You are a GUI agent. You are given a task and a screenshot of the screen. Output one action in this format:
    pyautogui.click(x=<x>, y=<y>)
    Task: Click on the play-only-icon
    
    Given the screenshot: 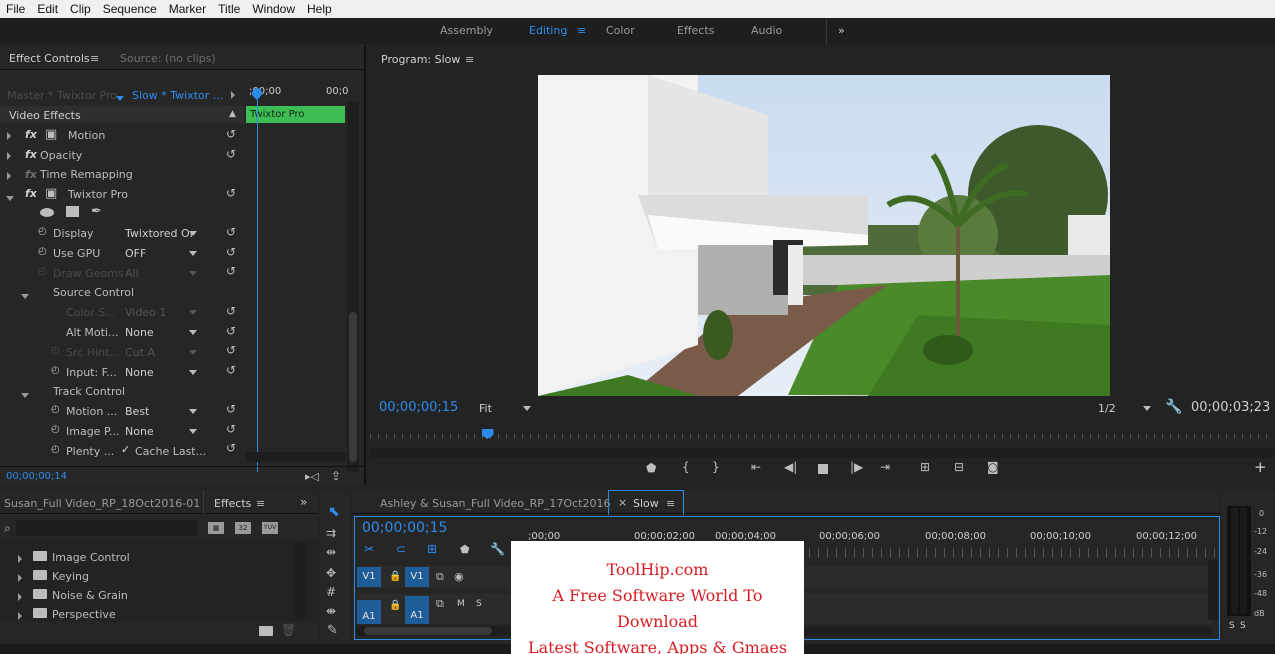 What is the action you would take?
    pyautogui.click(x=233, y=95)
    